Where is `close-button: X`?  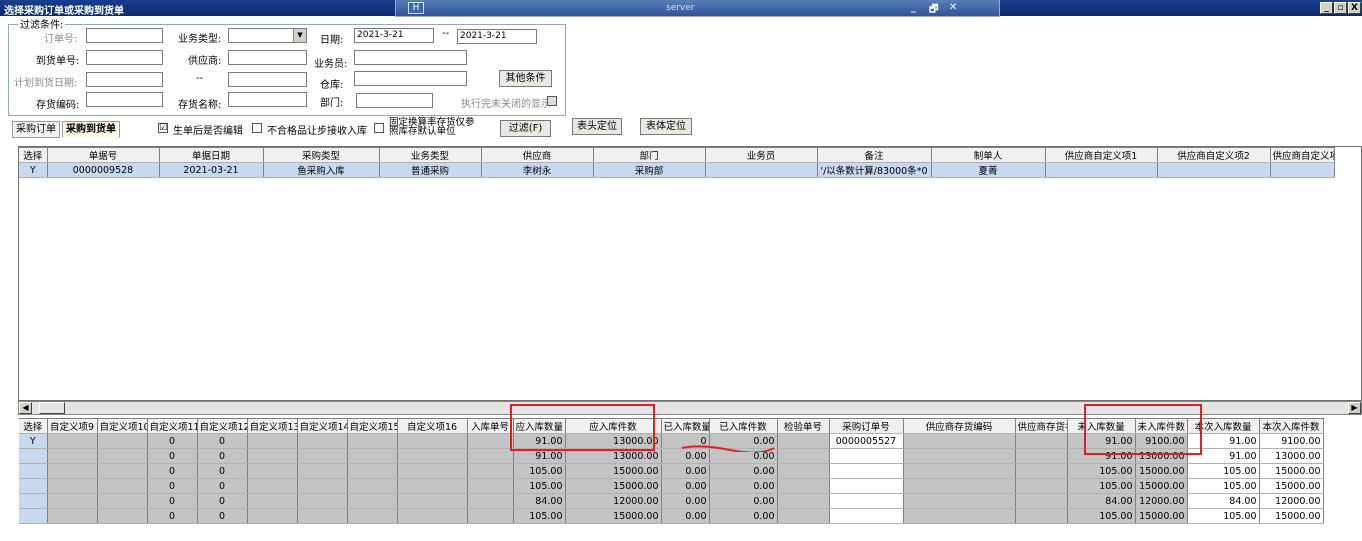
close-button: X is located at coordinates (1354, 8).